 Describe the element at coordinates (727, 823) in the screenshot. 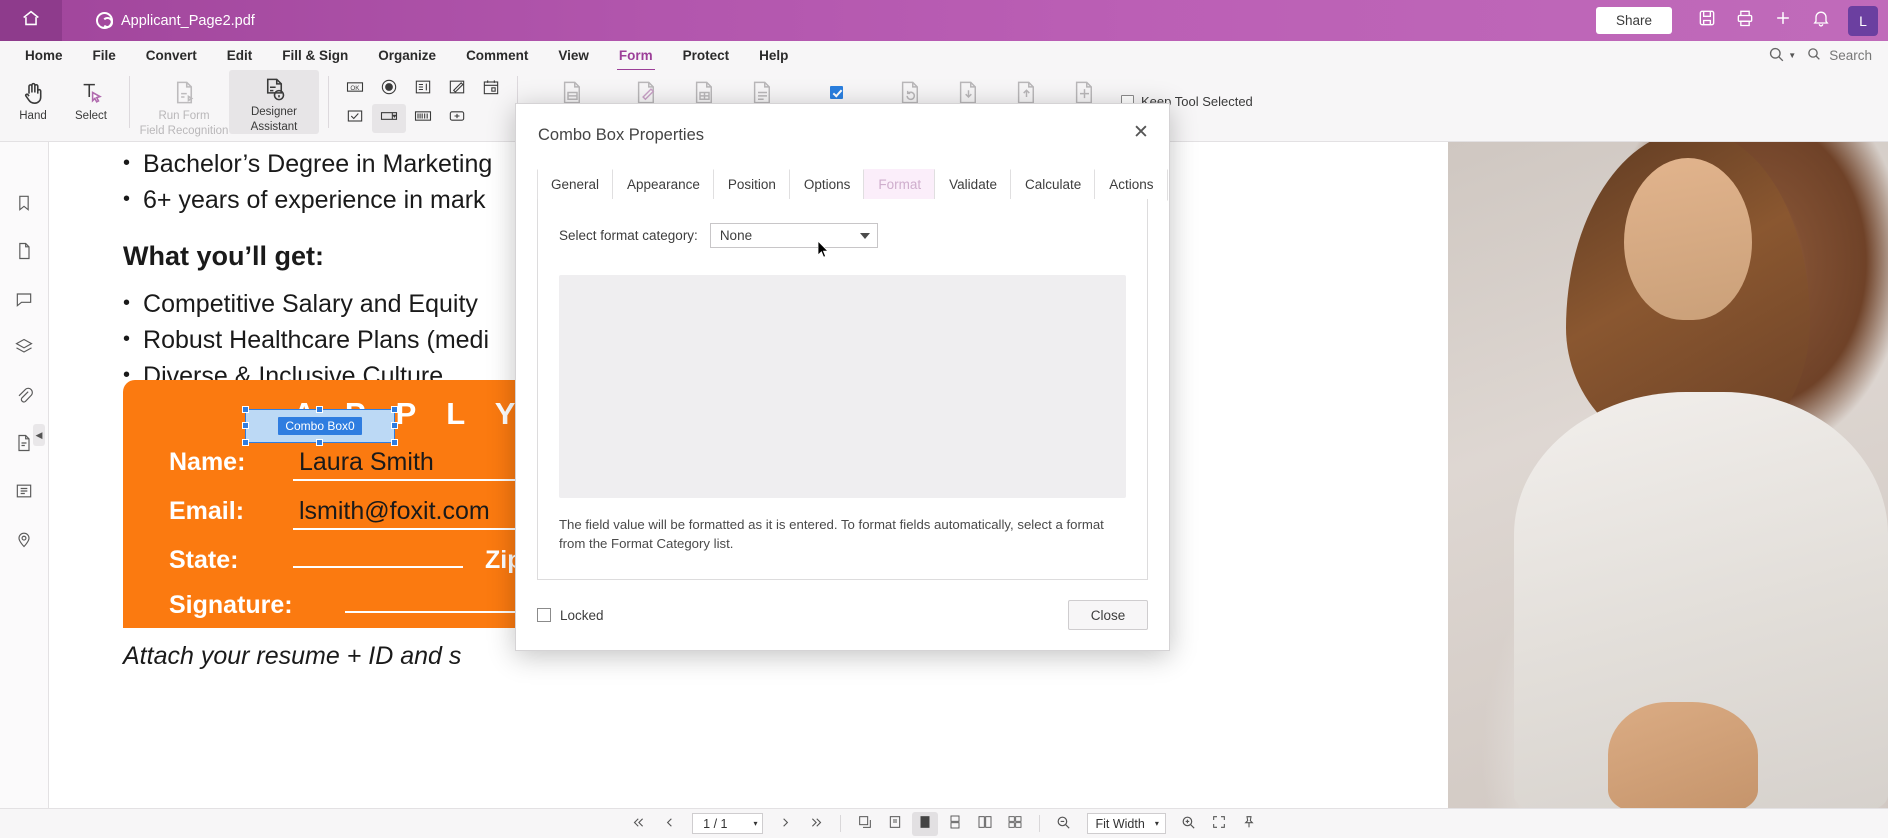

I see `page-number-input: 1 / 1 ▾` at that location.